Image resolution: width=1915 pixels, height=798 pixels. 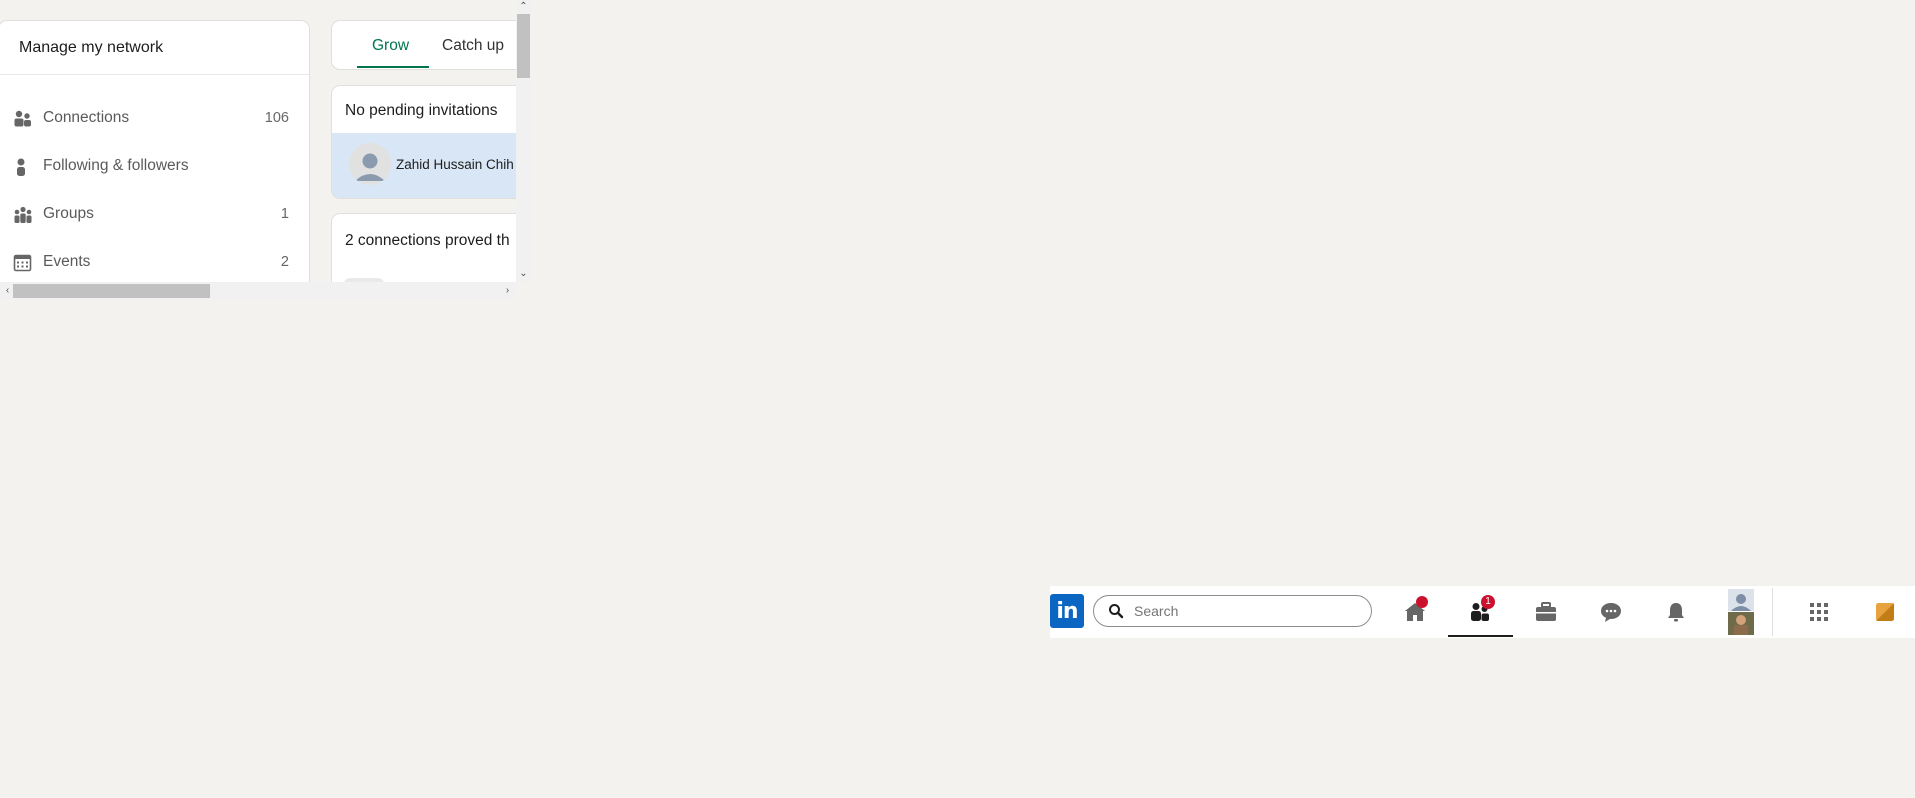 What do you see at coordinates (1116, 611) in the screenshot?
I see `search-icon` at bounding box center [1116, 611].